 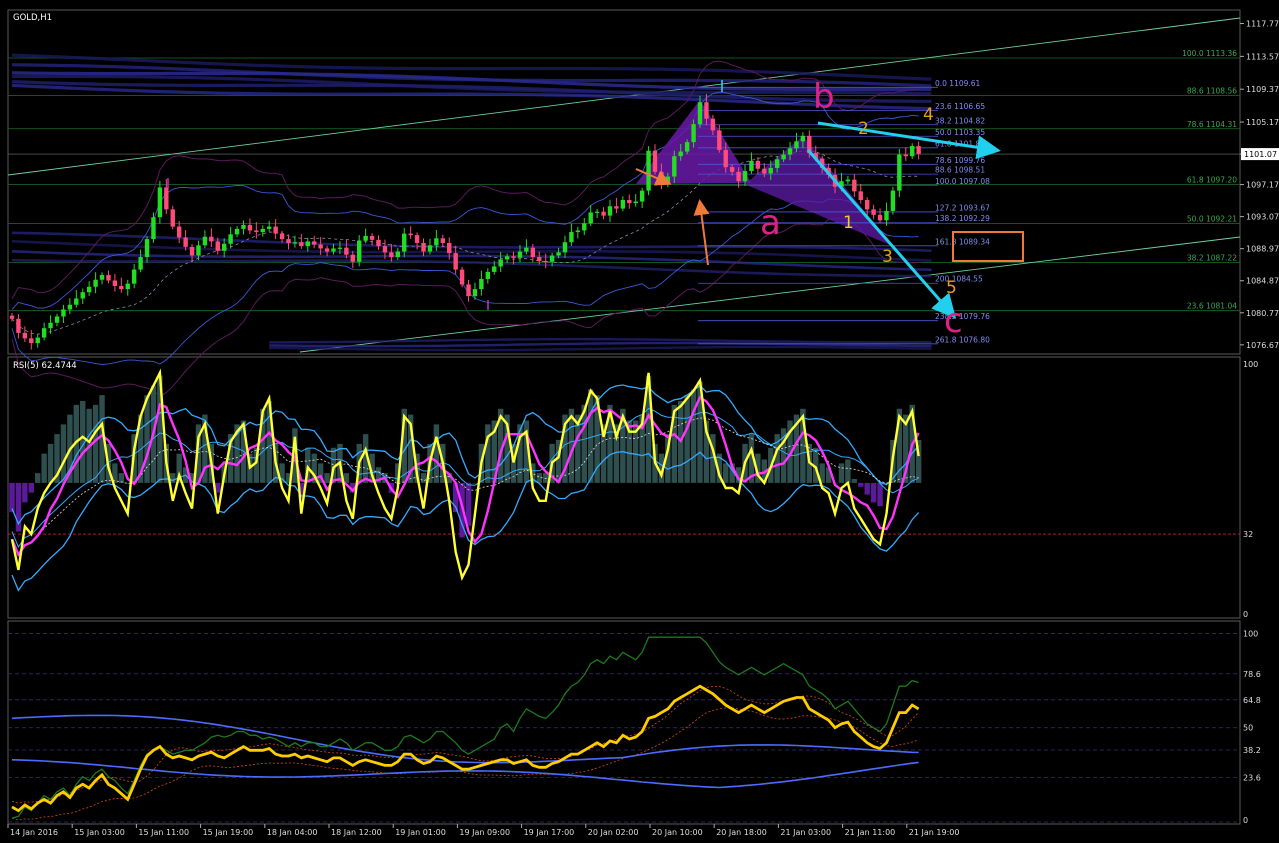 I want to click on fib-right-label: 23.6 1081.04, so click(x=1212, y=306).